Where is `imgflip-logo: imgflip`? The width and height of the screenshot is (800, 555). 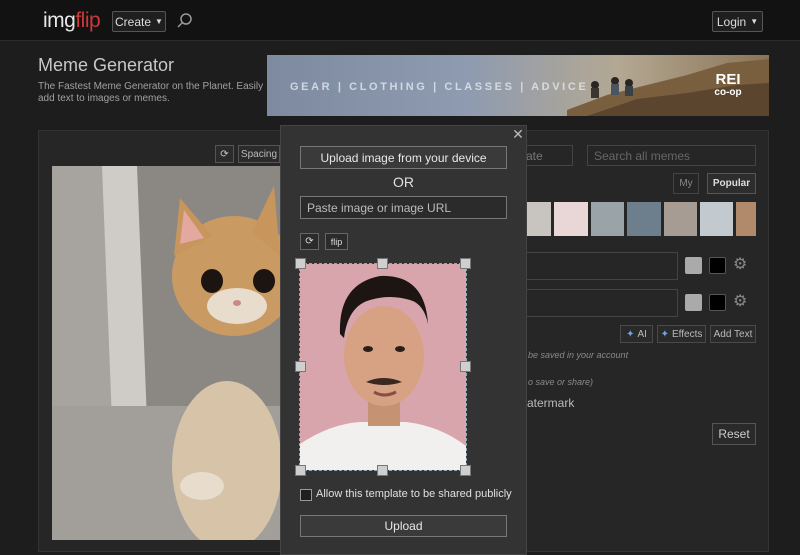
imgflip-logo: imgflip is located at coordinates (72, 21).